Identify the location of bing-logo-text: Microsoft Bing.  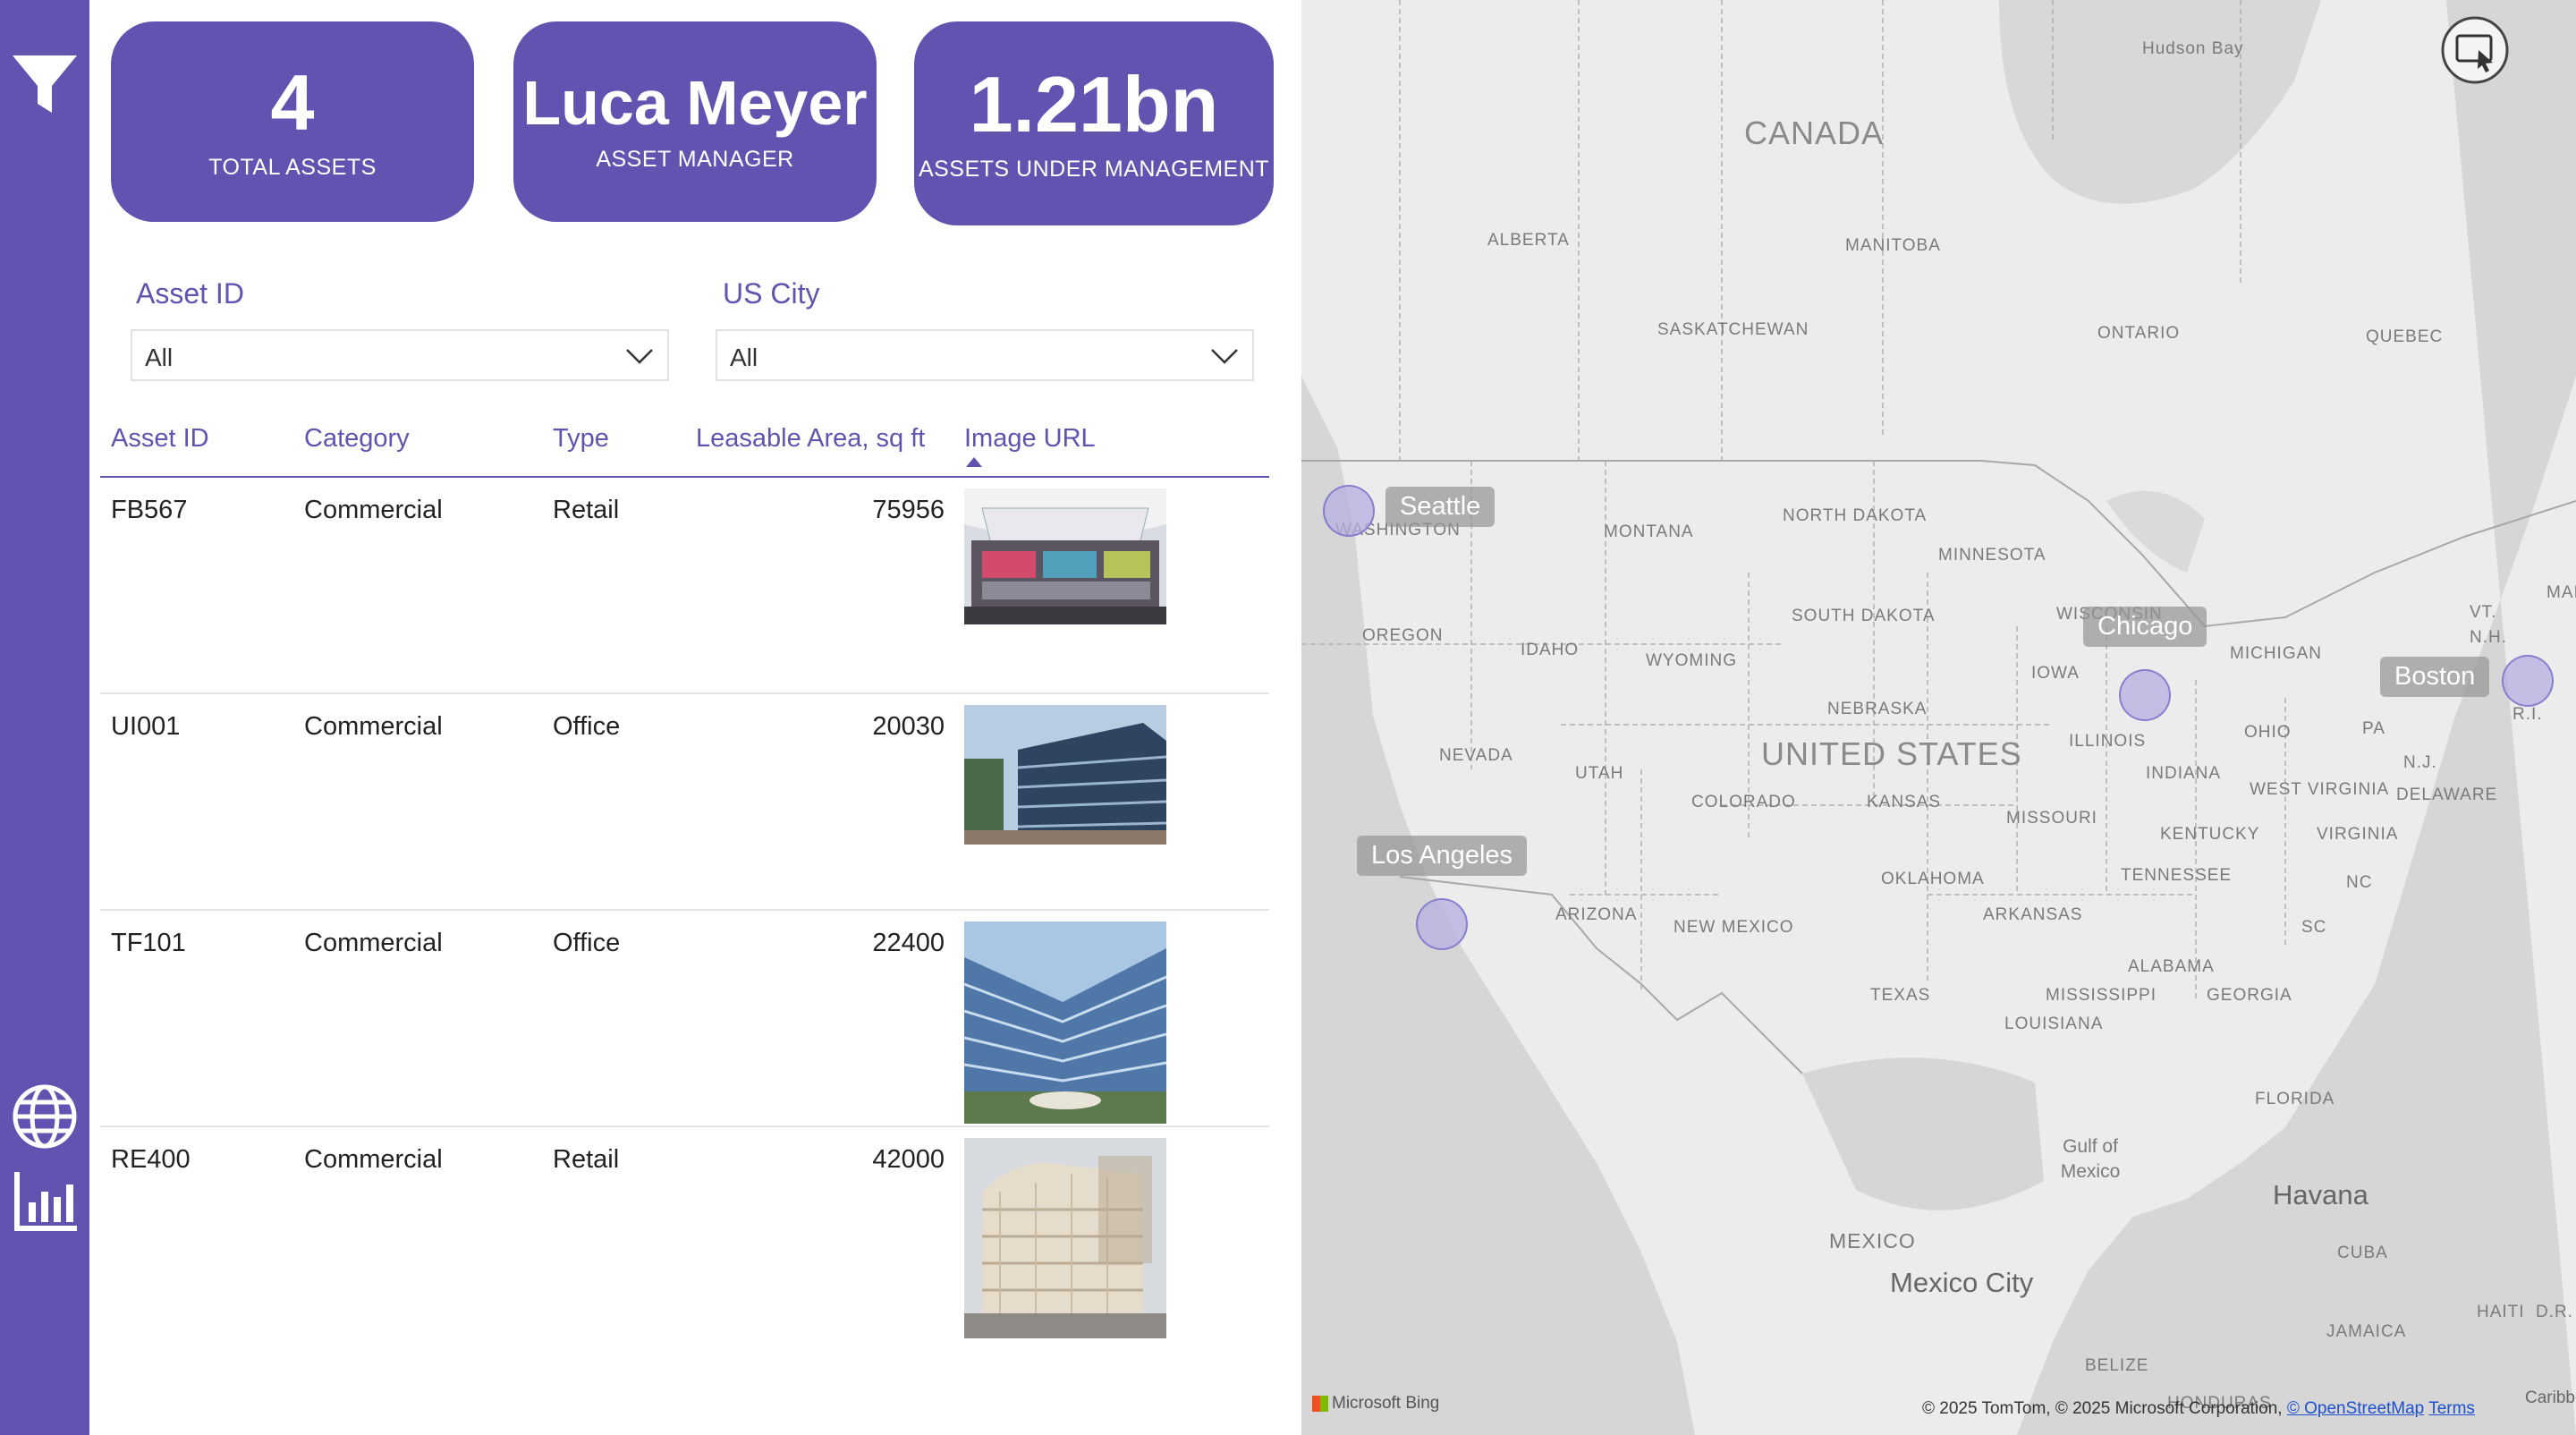
(1386, 1403).